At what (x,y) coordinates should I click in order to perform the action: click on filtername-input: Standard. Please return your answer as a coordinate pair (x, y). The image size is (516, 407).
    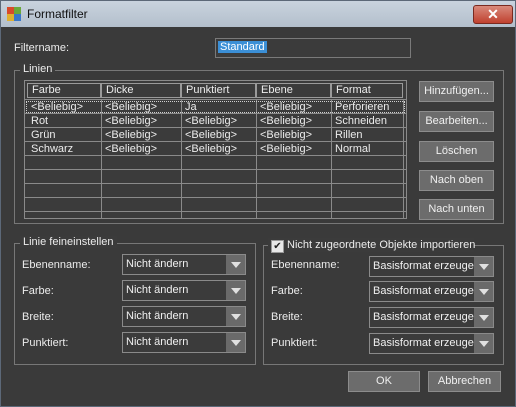
    Looking at the image, I should click on (313, 48).